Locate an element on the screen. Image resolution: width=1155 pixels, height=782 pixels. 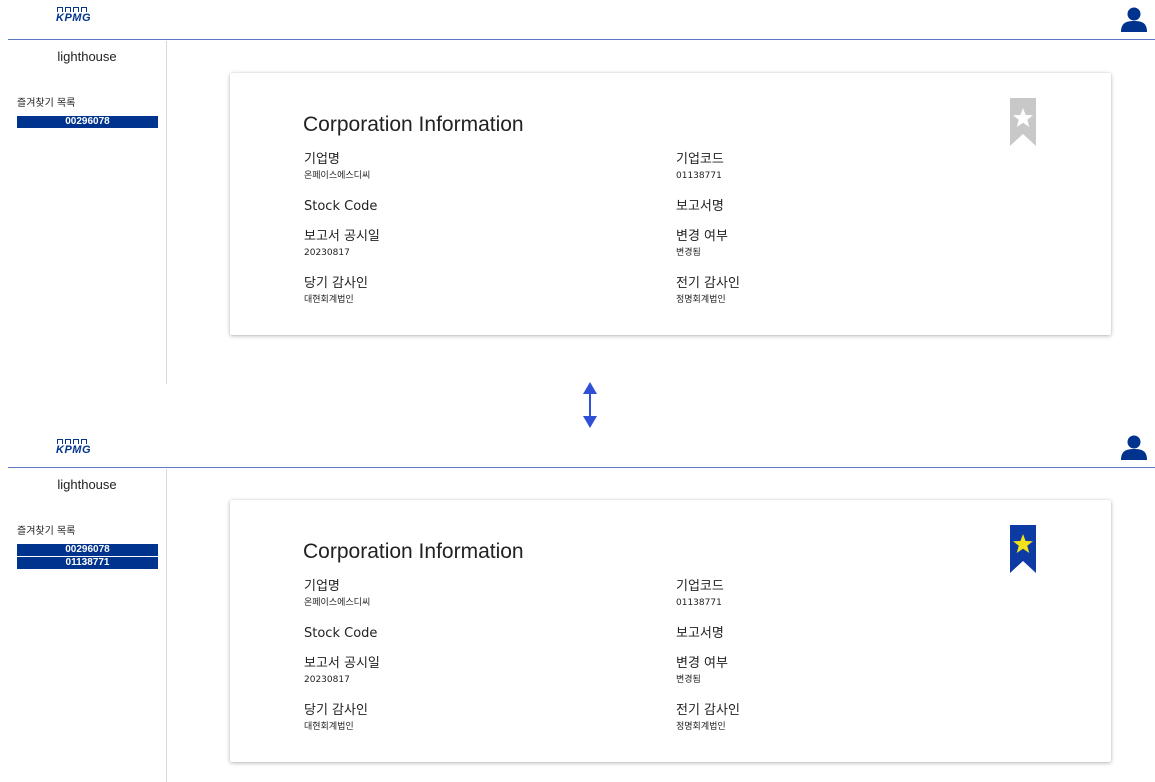
favorite-item: 01138771 is located at coordinates (87, 563).